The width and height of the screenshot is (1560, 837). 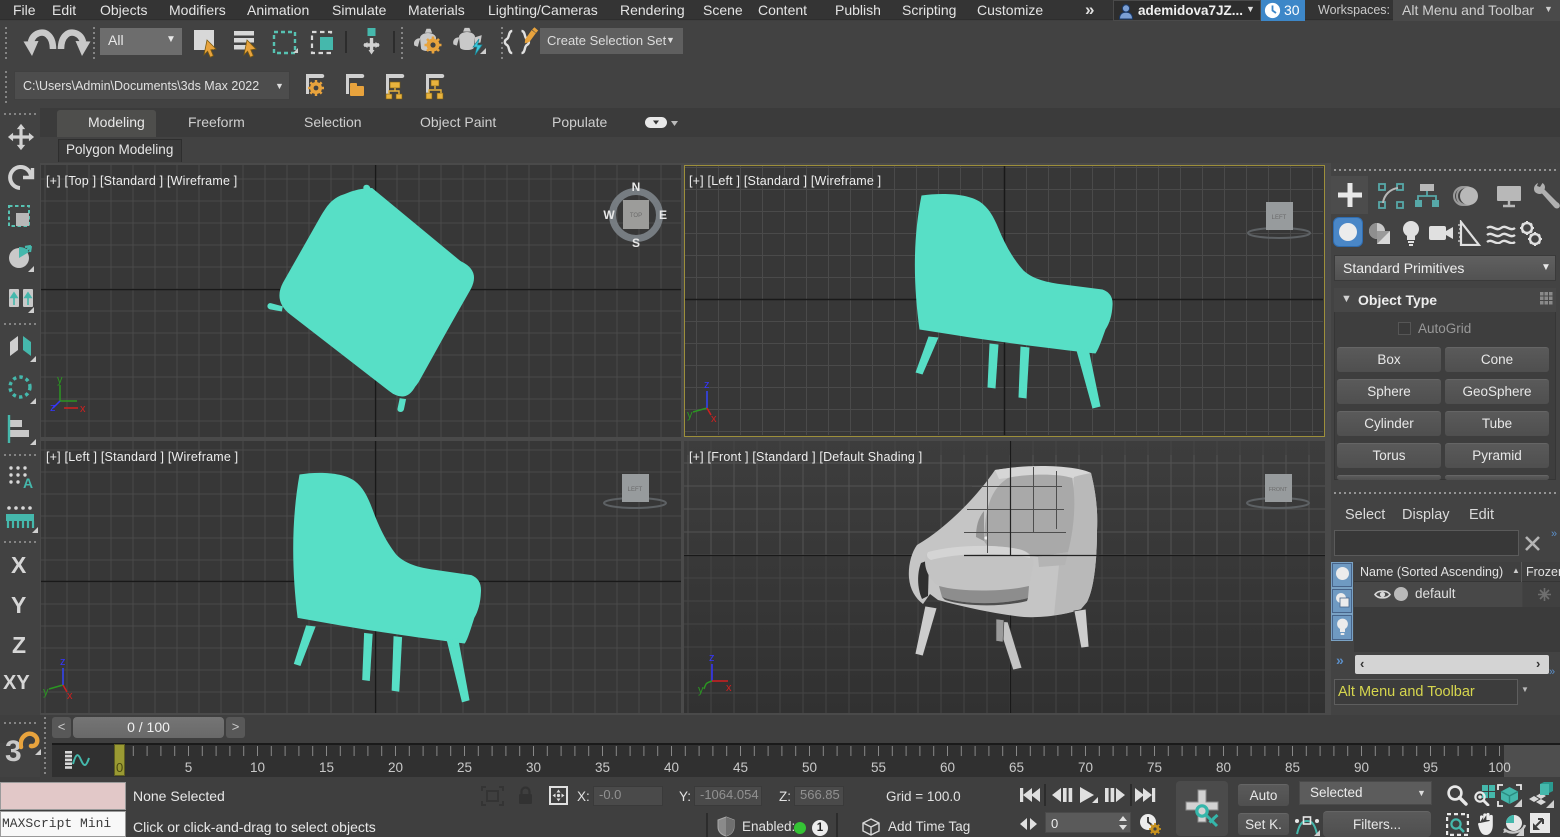 What do you see at coordinates (636, 187) in the screenshot?
I see `svg-text: N` at bounding box center [636, 187].